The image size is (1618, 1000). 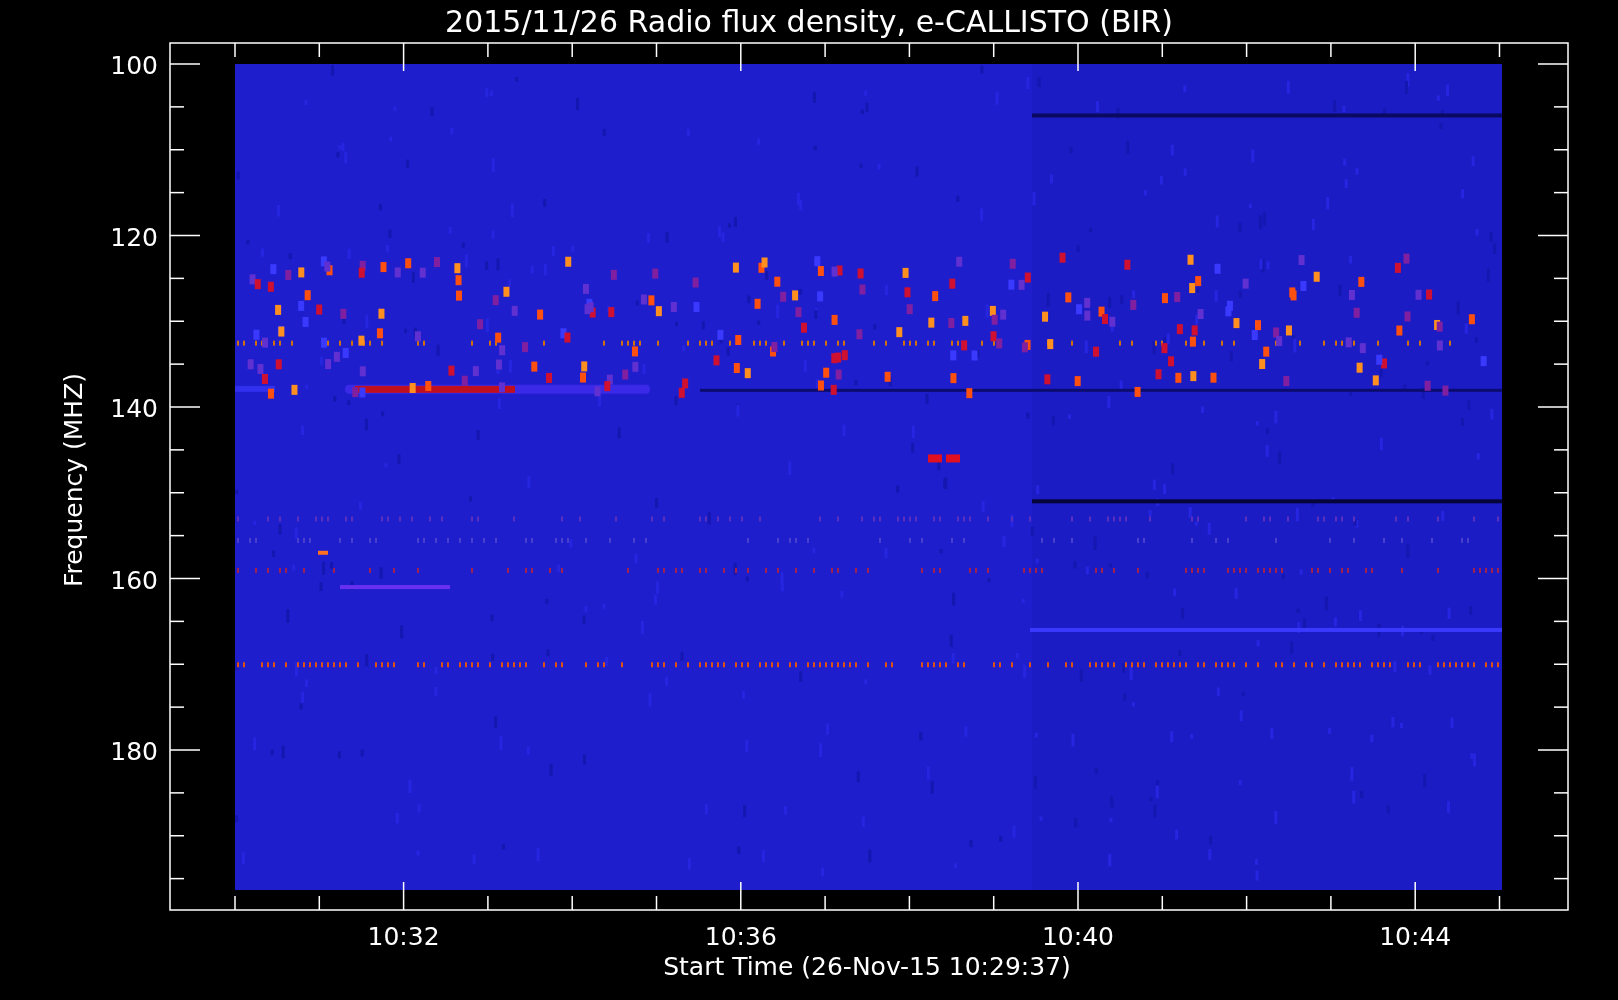 I want to click on x-axis-label: Start Time (26-Nov-15 10:29:37), so click(x=867, y=966).